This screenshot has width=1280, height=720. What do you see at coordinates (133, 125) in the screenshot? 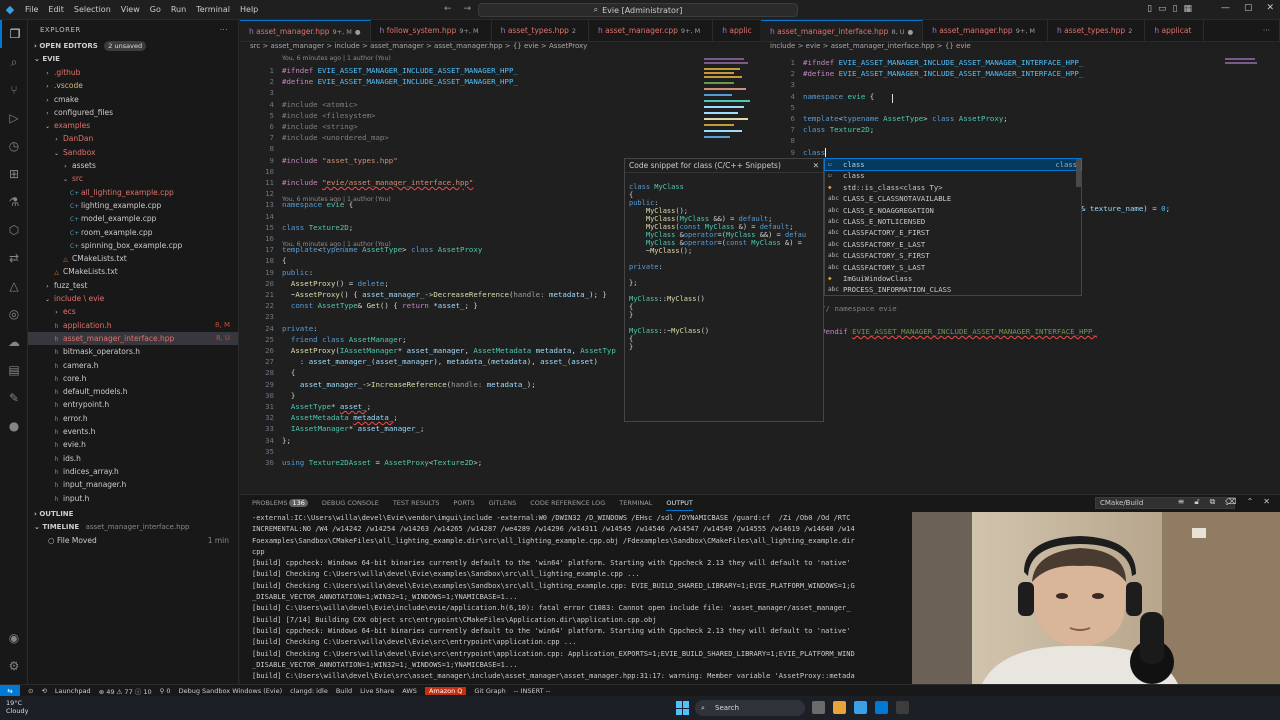
I see `tree-item: ⌄ examples` at bounding box center [133, 125].